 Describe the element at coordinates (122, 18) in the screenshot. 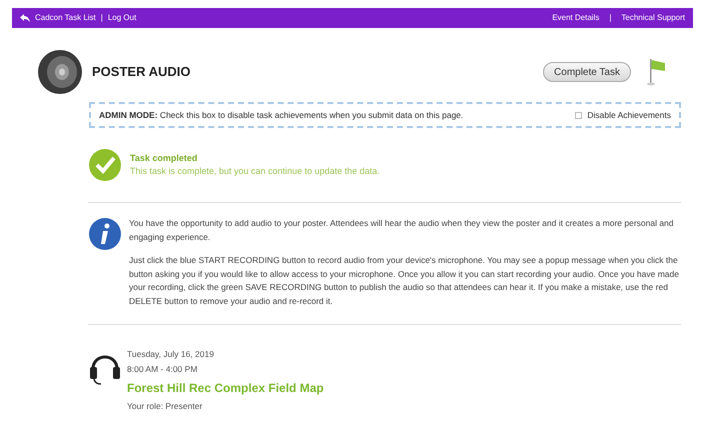

I see `nav-link: Log Out` at that location.